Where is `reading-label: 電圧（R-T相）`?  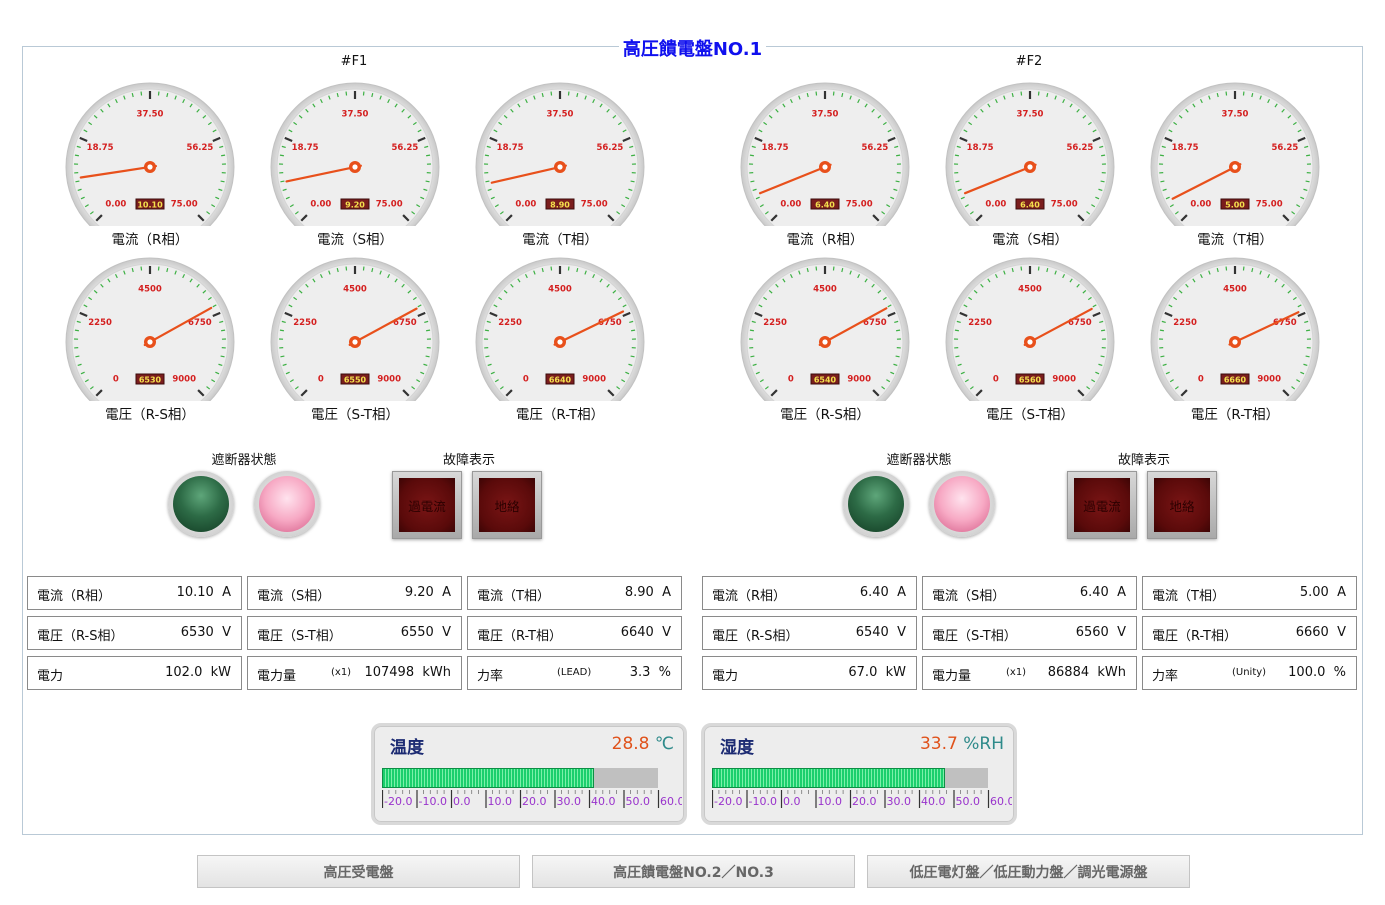 reading-label: 電圧（R-T相） is located at coordinates (1194, 636).